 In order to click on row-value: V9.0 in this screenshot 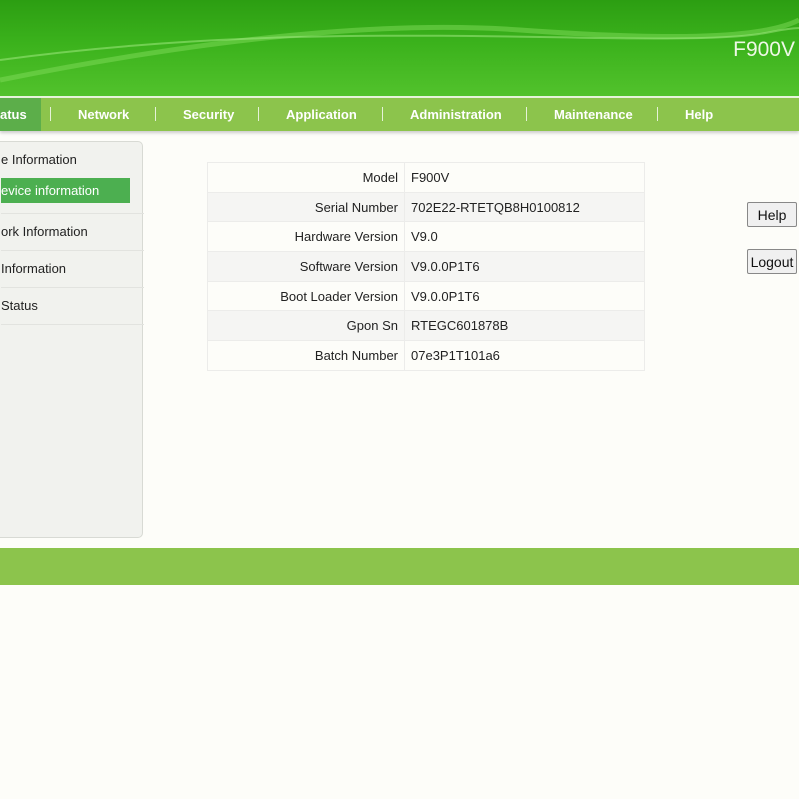, I will do `click(524, 237)`.